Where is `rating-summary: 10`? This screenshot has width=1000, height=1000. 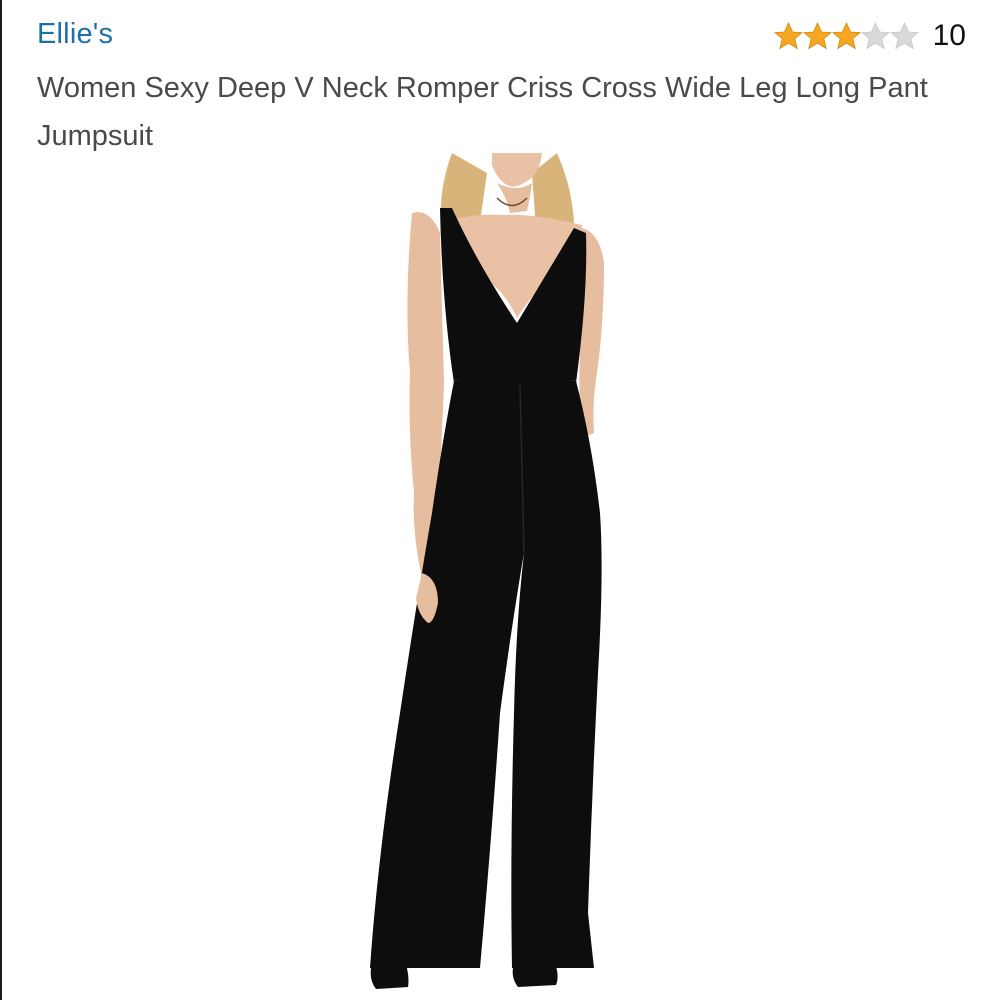 rating-summary: 10 is located at coordinates (869, 36).